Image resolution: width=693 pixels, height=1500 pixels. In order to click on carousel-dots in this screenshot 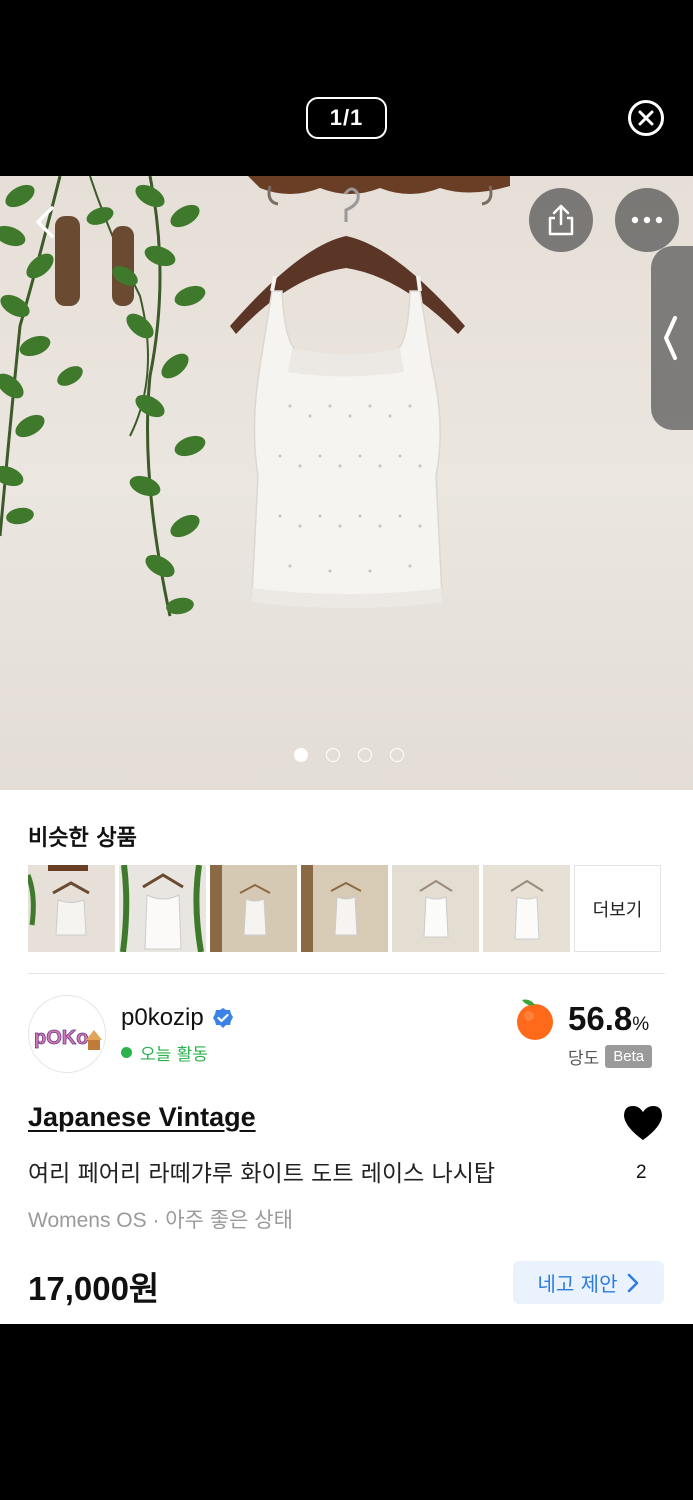, I will do `click(346, 755)`.